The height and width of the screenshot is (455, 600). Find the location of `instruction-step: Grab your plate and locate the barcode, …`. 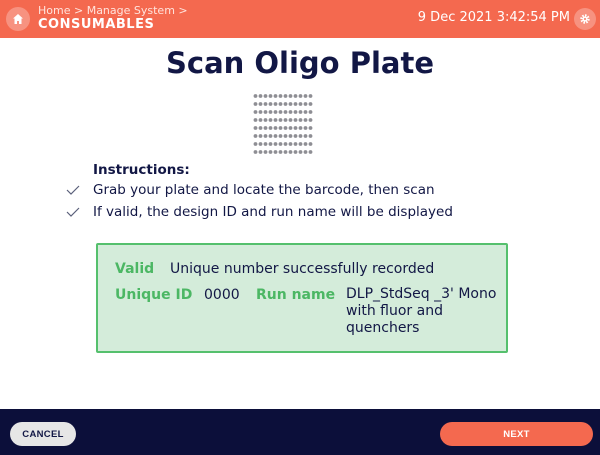

instruction-step: Grab your plate and locate the barcode, … is located at coordinates (296, 190).